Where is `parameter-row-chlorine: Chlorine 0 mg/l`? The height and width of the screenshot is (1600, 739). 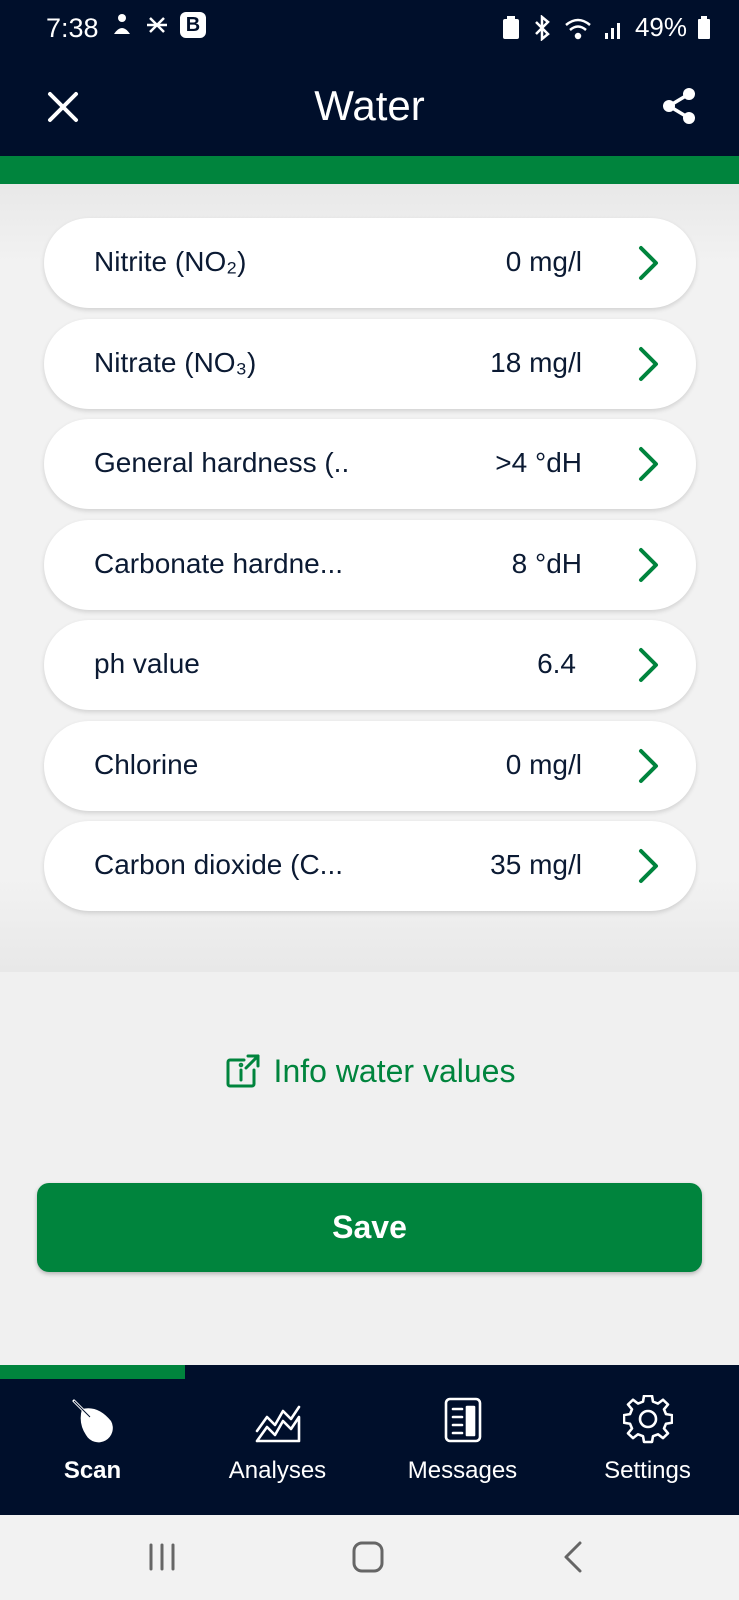
parameter-row-chlorine: Chlorine 0 mg/l is located at coordinates (370, 765).